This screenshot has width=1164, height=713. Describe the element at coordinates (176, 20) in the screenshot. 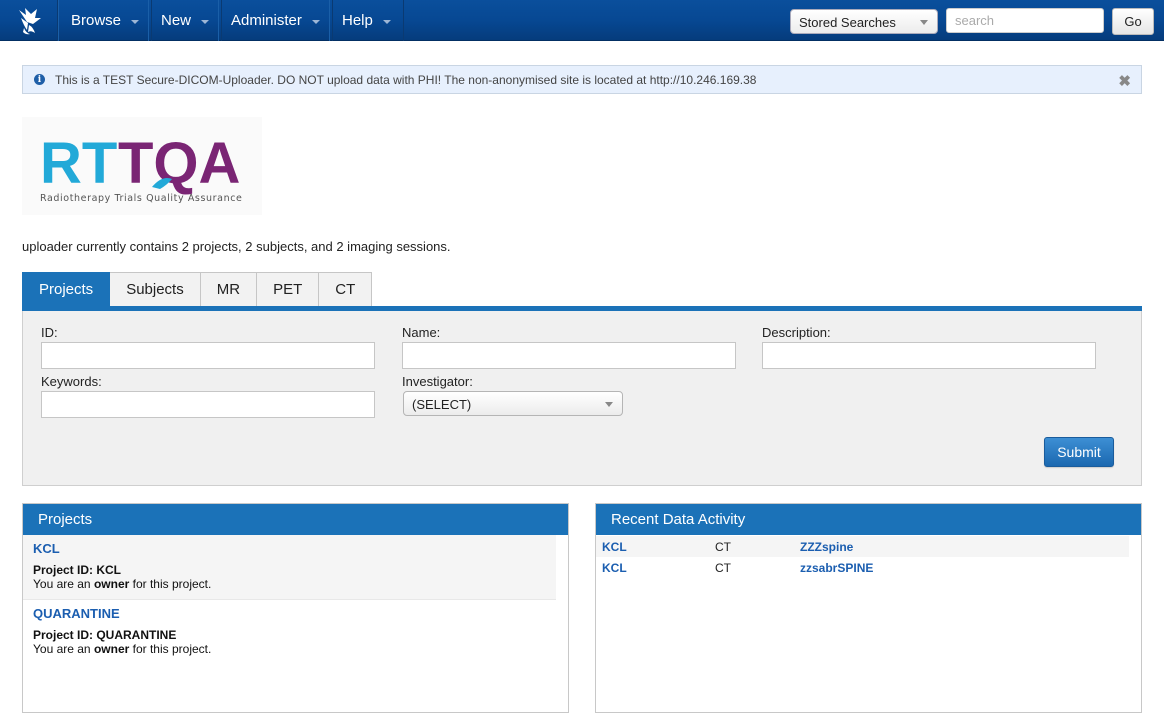

I see `nav-new-label: New` at that location.